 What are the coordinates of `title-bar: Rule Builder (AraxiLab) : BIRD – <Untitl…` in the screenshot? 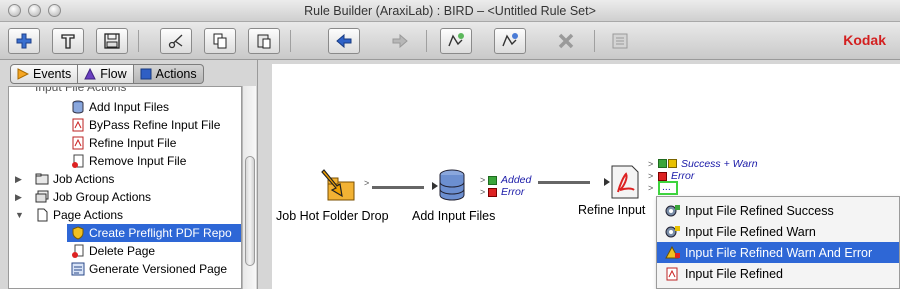 It's located at (450, 11).